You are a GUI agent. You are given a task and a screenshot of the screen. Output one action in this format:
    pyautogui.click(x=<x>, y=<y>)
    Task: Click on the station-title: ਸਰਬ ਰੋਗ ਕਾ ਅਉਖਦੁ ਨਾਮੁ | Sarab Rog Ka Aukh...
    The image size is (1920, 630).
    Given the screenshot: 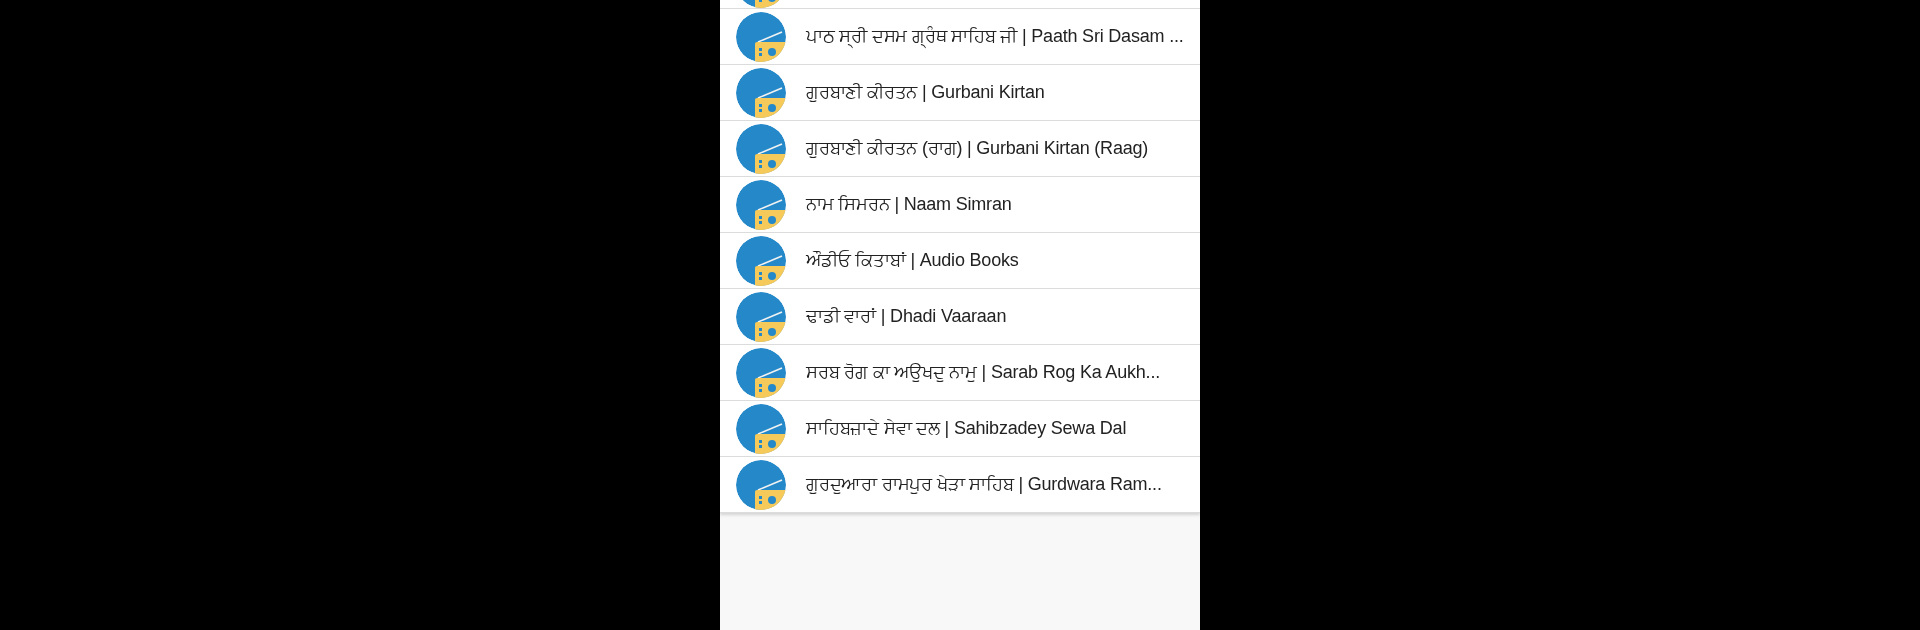 What is the action you would take?
    pyautogui.click(x=983, y=372)
    